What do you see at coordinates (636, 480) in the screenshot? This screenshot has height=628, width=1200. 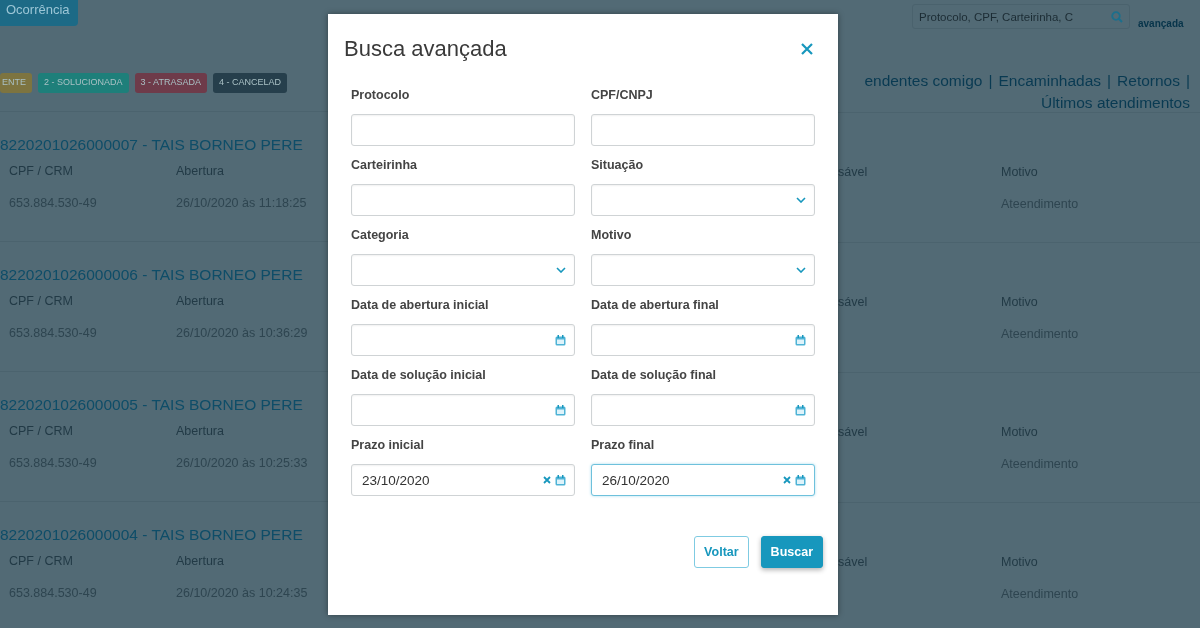 I see `field-value: 26/10/2020` at bounding box center [636, 480].